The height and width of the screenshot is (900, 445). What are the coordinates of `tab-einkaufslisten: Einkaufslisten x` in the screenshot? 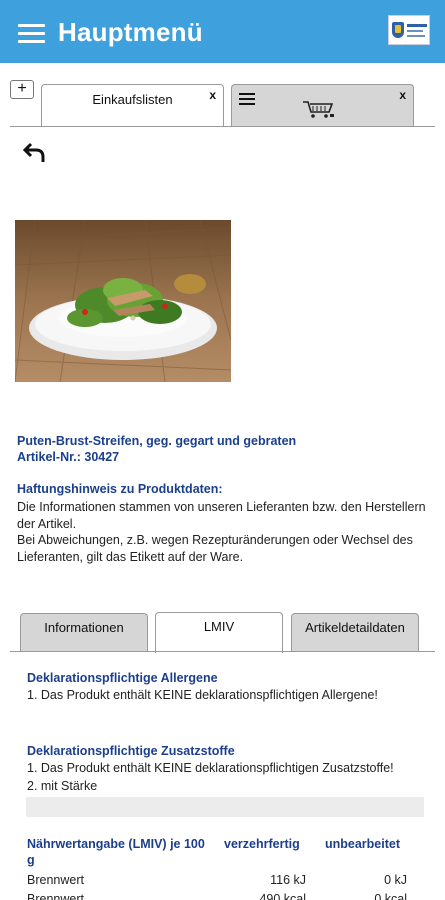 It's located at (132, 105).